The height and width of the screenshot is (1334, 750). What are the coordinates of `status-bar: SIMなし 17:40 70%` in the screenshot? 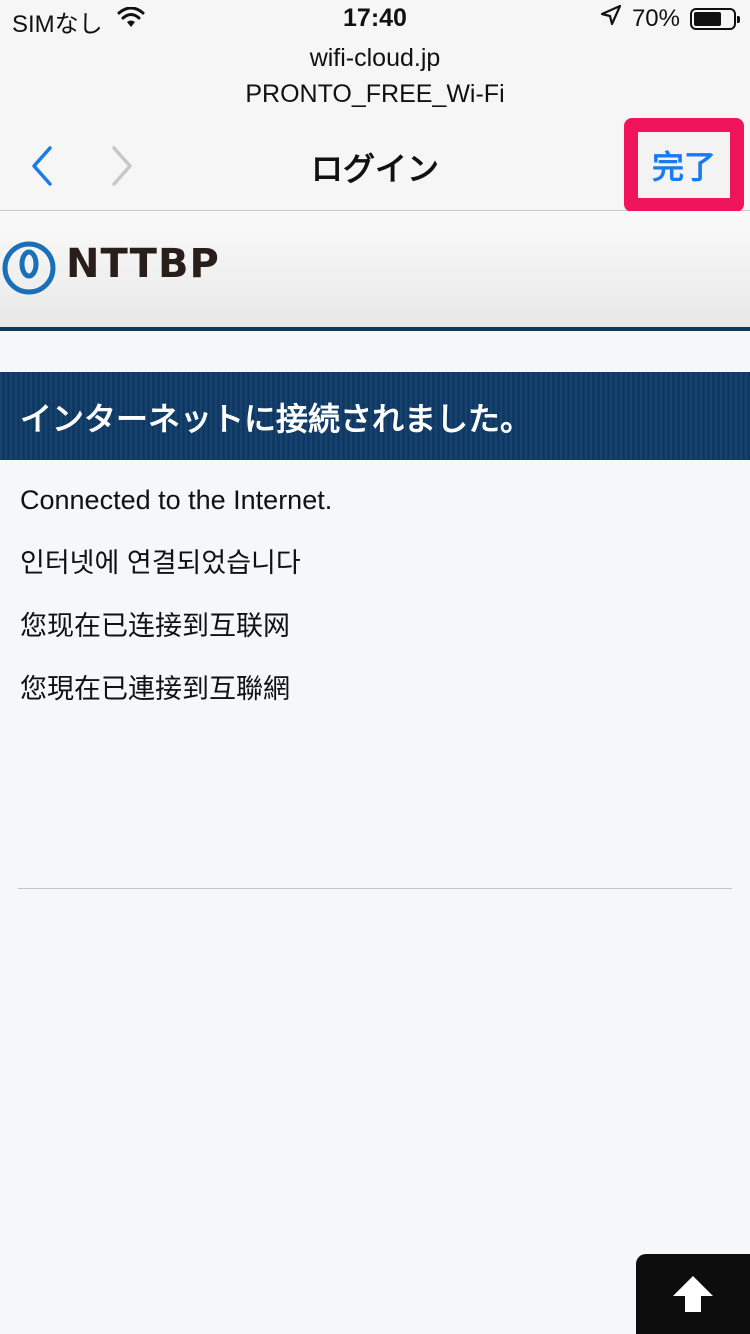 It's located at (375, 20).